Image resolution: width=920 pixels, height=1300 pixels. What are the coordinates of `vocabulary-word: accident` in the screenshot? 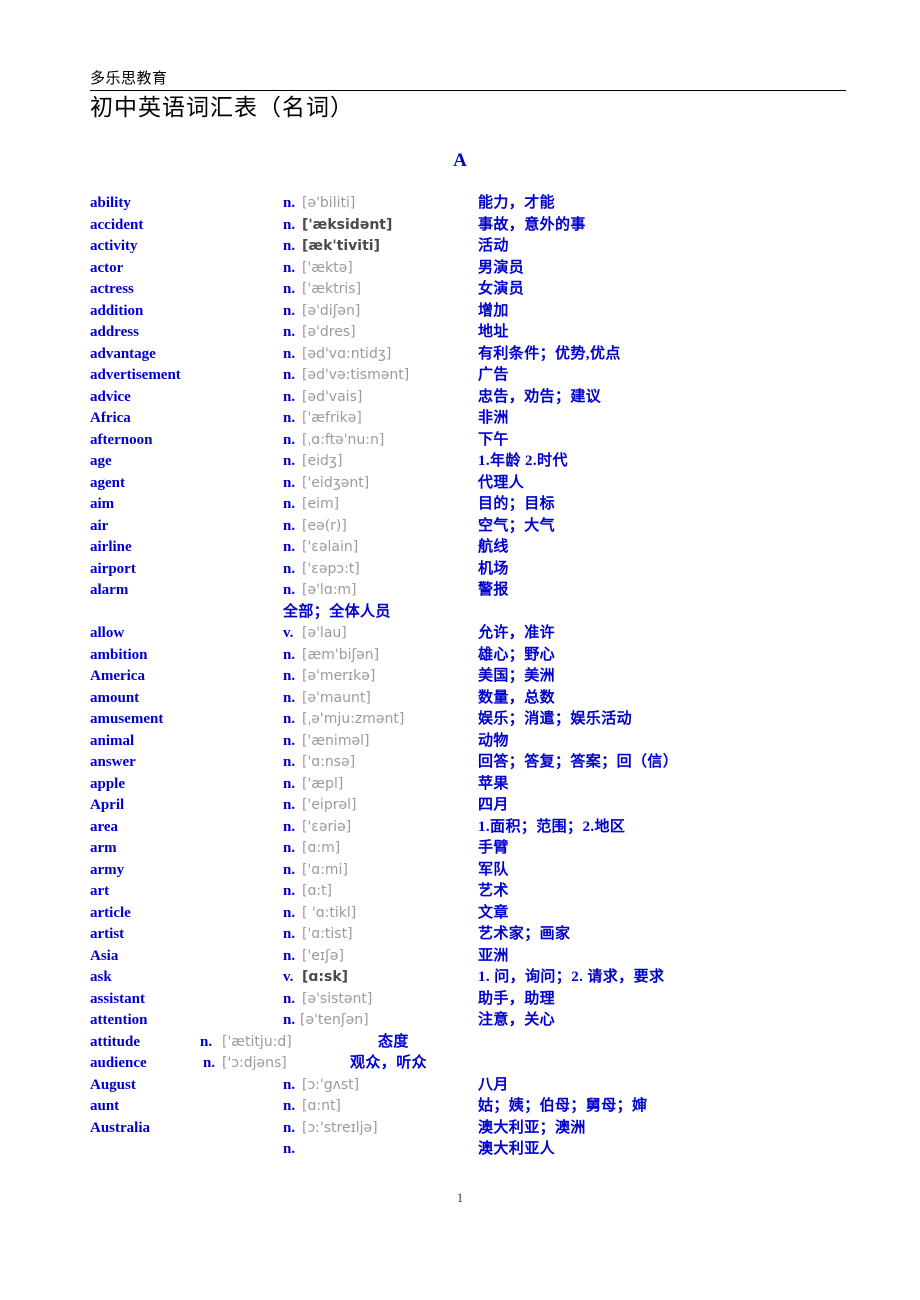 It's located at (117, 224).